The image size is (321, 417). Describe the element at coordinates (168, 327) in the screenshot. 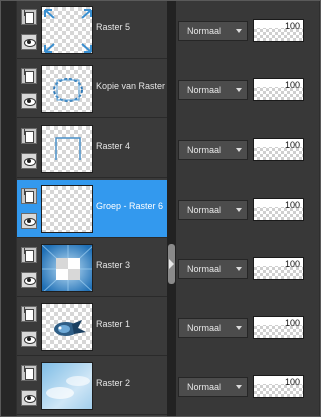

I see `layer-row: Raster 1 Normaal 100` at that location.